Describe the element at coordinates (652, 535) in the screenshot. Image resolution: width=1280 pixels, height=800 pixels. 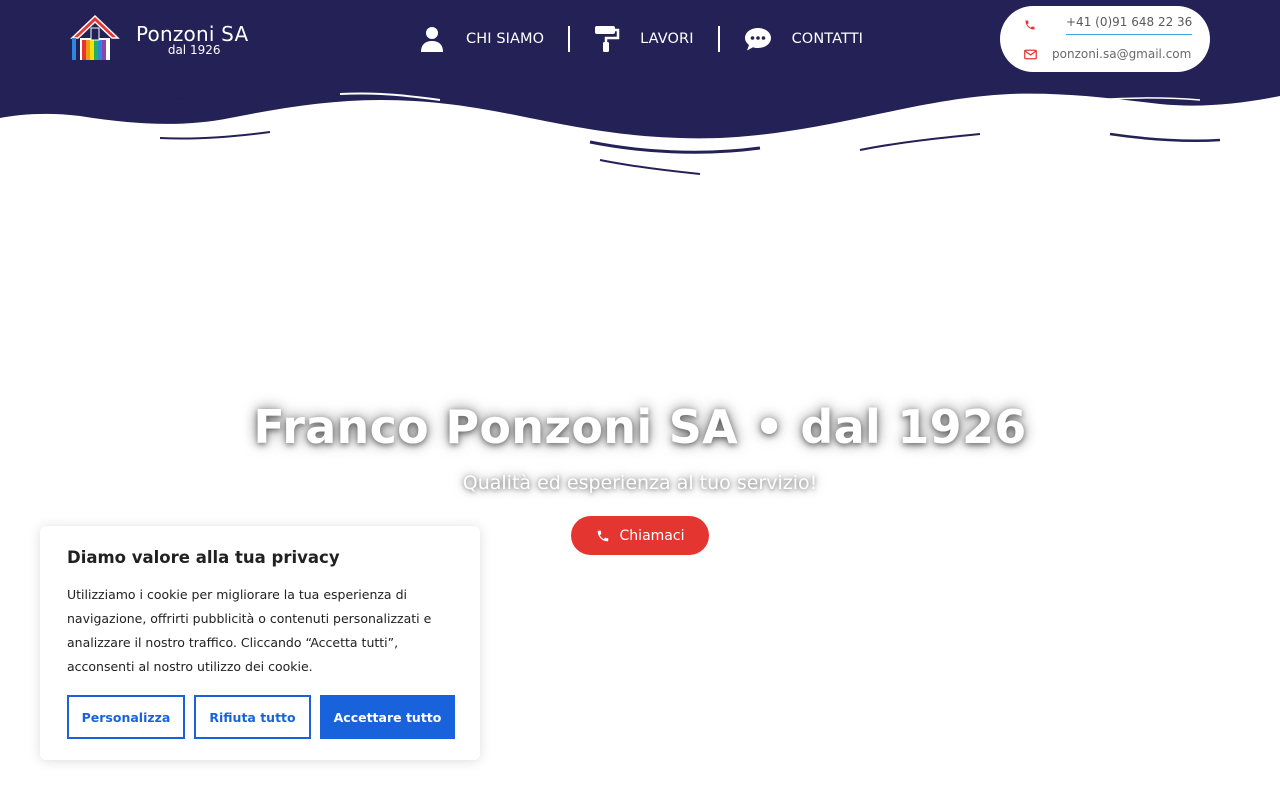
I see `call-button-label: Chiamaci` at that location.